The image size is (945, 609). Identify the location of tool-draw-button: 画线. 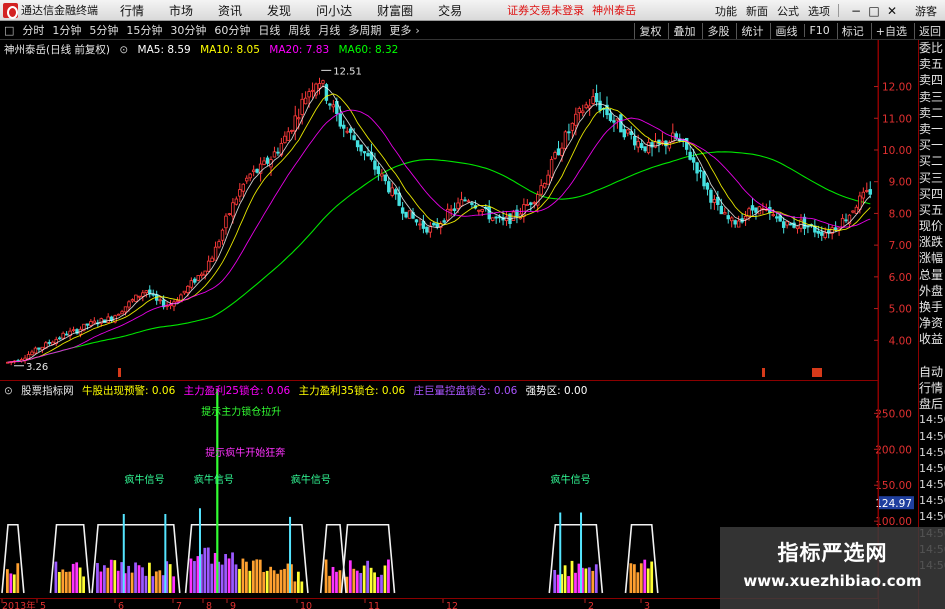
(785, 30).